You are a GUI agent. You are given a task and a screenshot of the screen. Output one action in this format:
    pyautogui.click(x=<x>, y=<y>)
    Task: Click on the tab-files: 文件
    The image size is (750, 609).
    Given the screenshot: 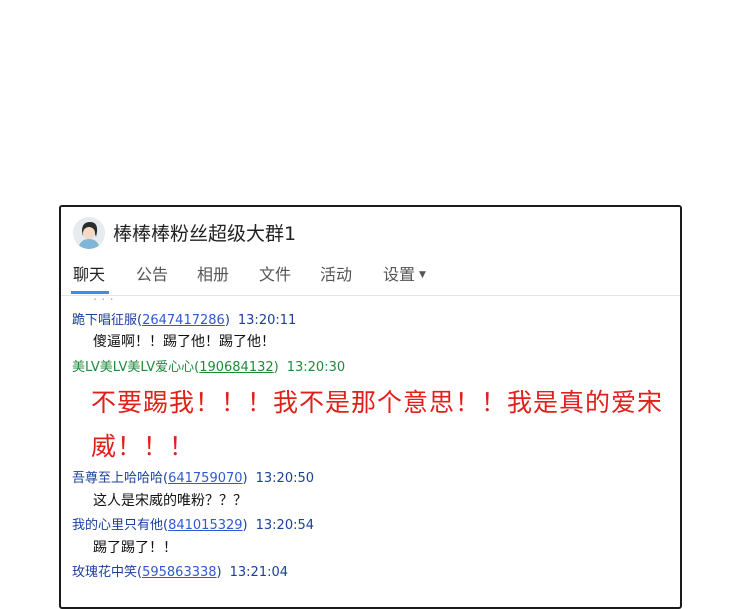 What is the action you would take?
    pyautogui.click(x=275, y=273)
    